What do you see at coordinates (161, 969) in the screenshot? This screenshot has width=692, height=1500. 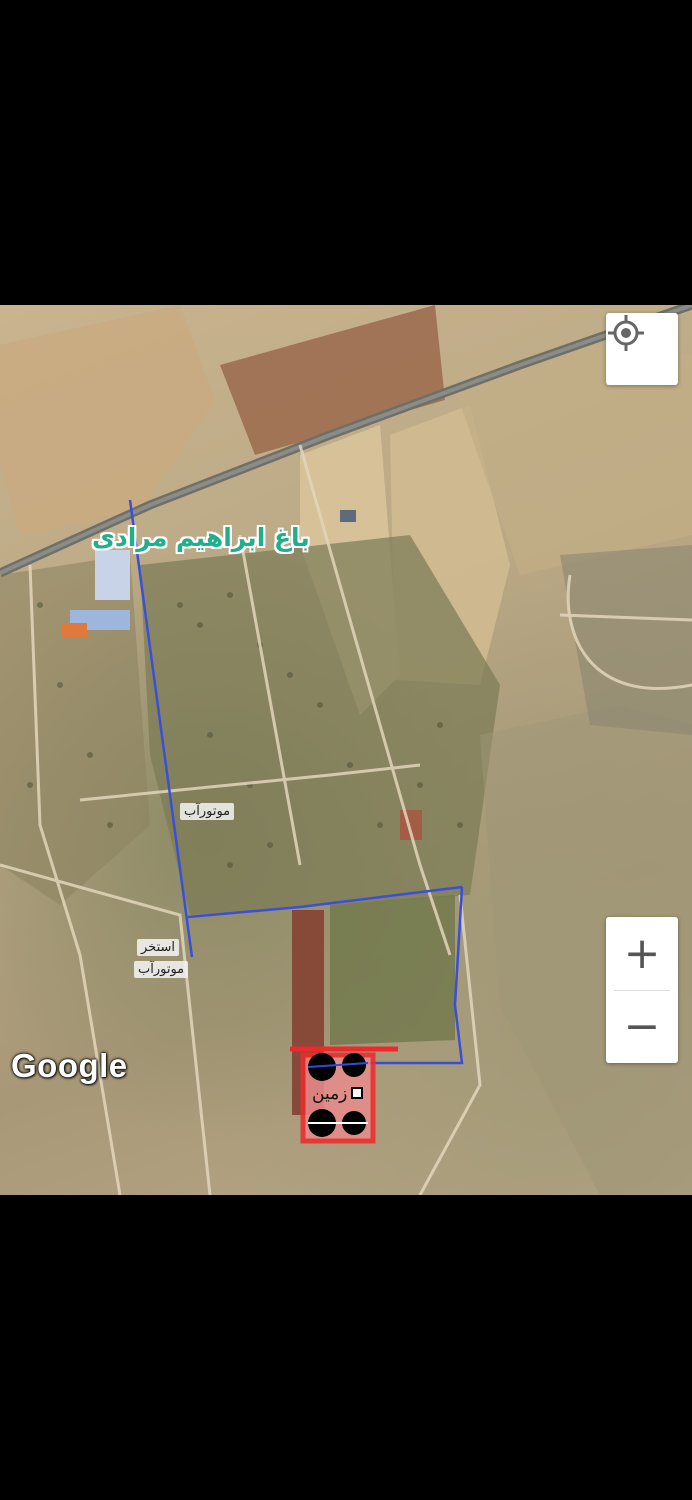 I see `pool-motor-label: موتورآب` at bounding box center [161, 969].